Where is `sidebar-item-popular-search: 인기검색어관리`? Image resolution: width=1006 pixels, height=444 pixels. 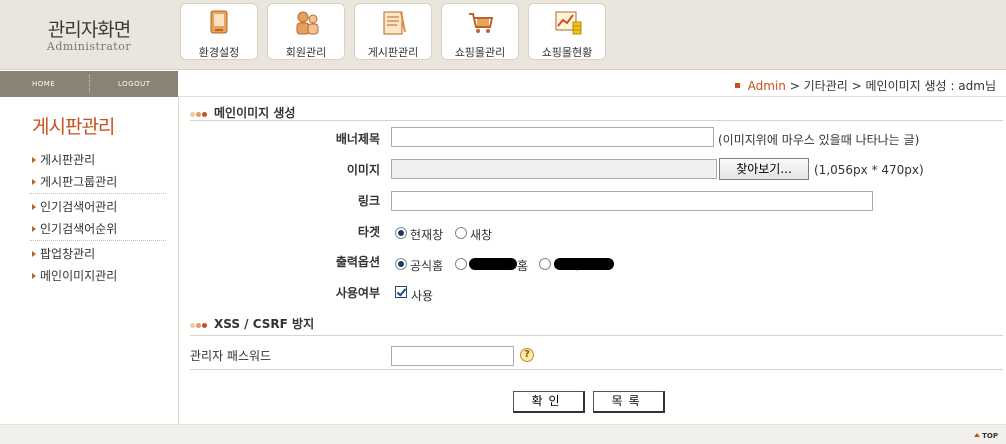 sidebar-item-popular-search: 인기검색어관리 is located at coordinates (74, 206).